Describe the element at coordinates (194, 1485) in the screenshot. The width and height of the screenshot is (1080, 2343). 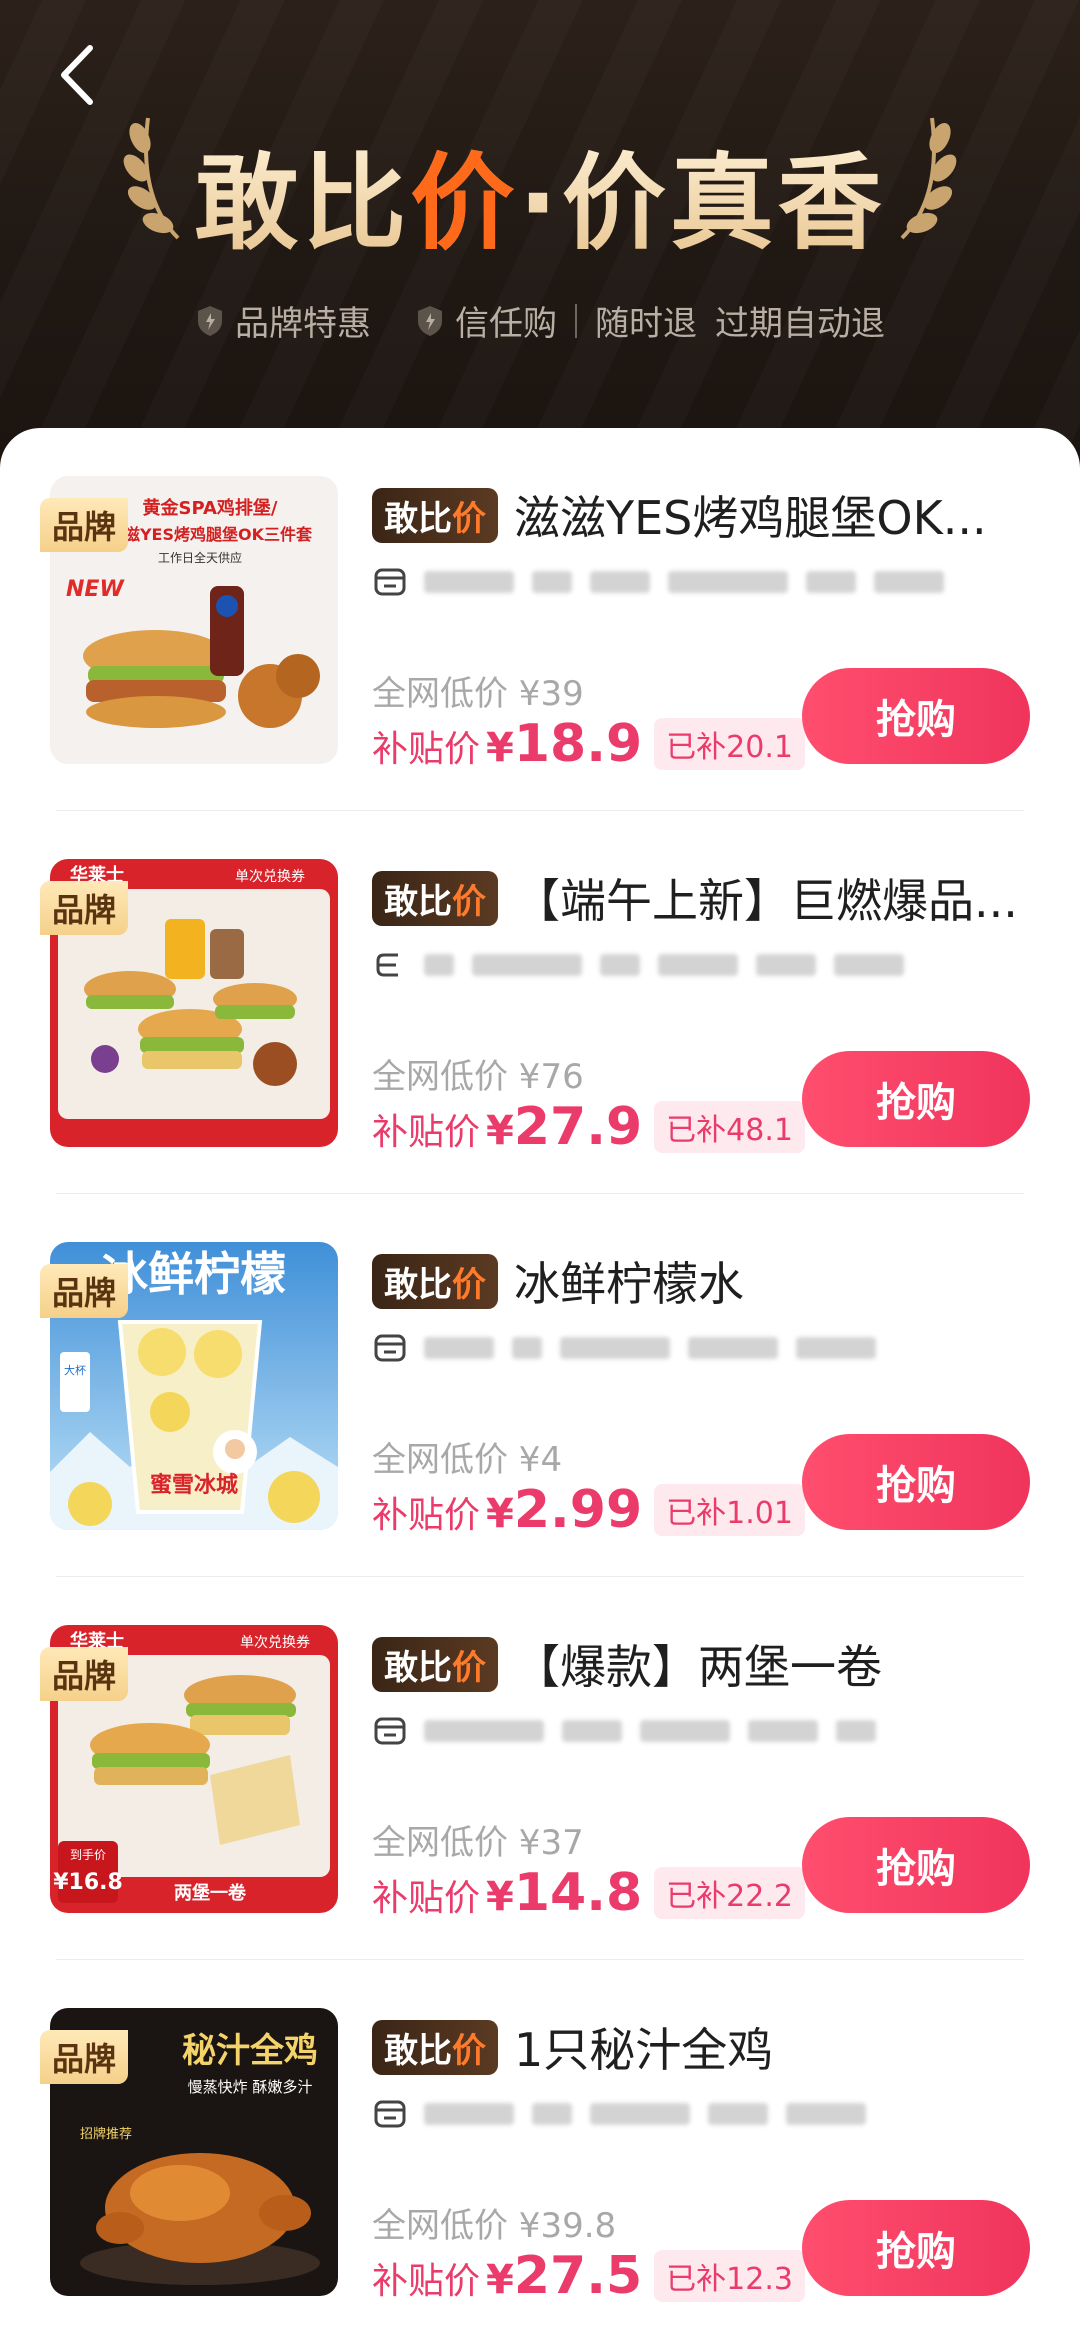
I see `thumb-text: 蜜雪冰城` at that location.